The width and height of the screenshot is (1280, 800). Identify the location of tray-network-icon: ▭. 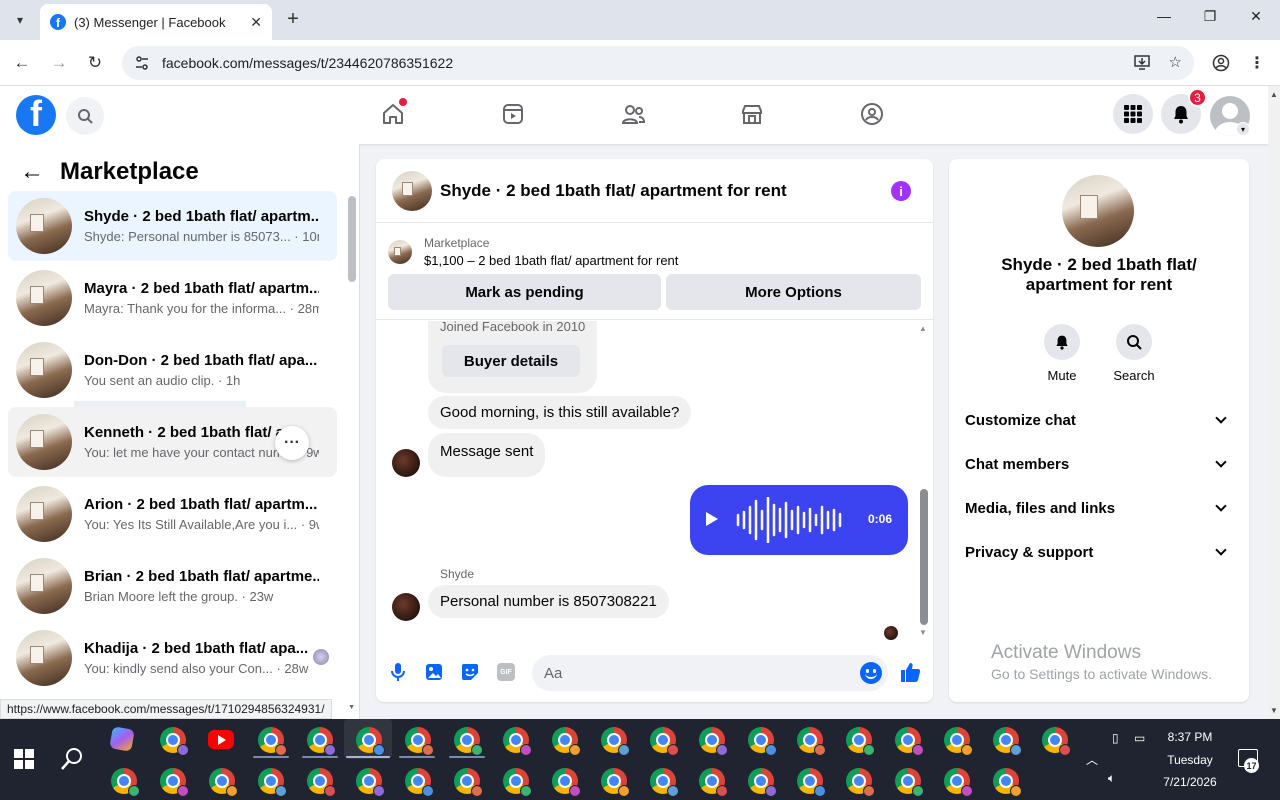
(1139, 738).